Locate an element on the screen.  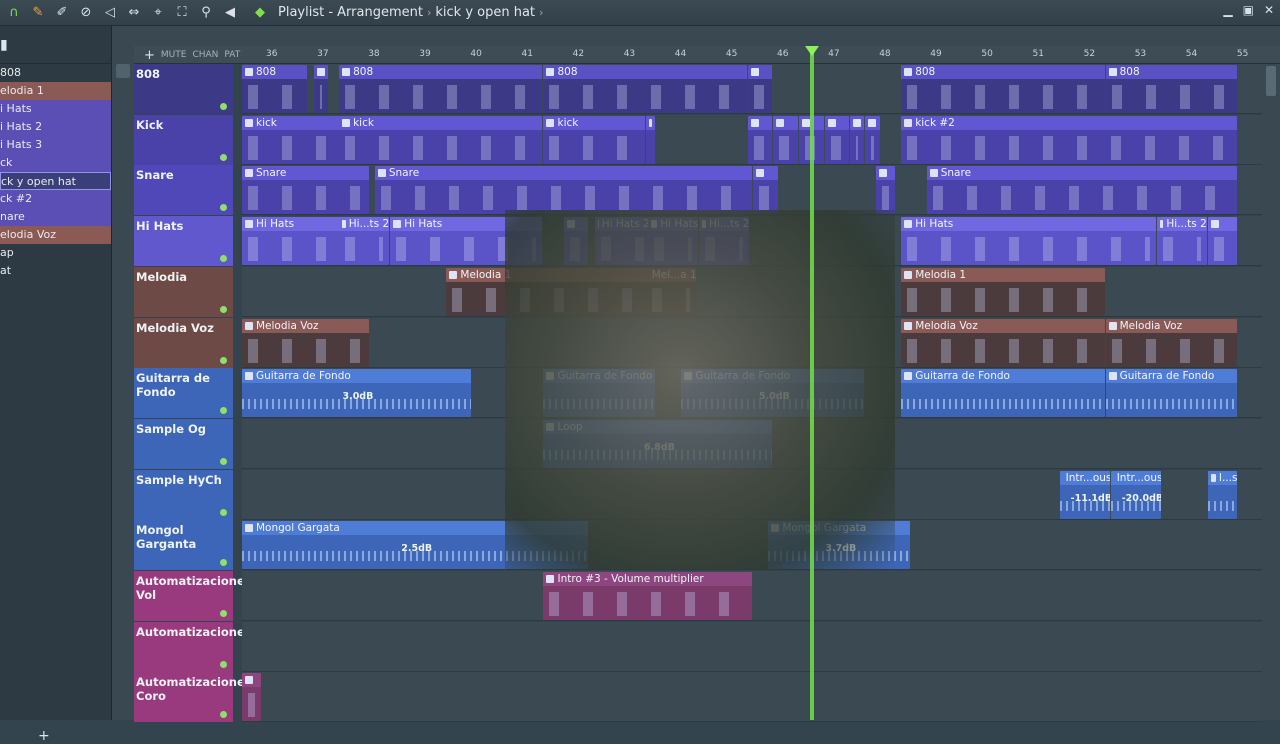
slip-icon: ⇔ is located at coordinates (134, 13).